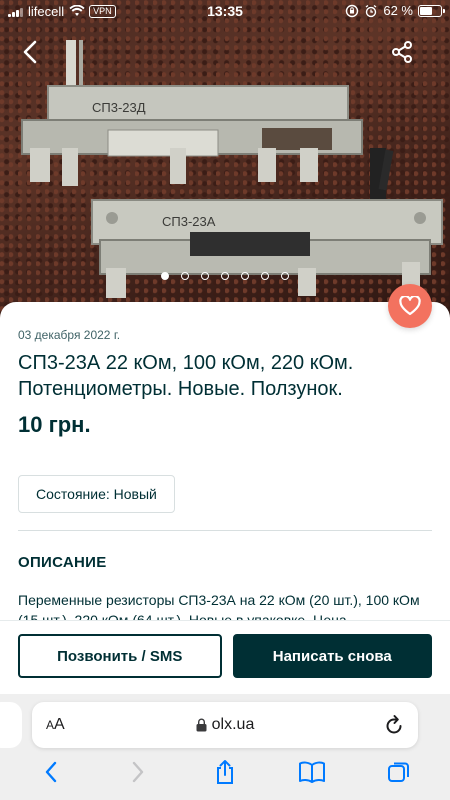 The width and height of the screenshot is (450, 800). I want to click on tabs-icon, so click(398, 772).